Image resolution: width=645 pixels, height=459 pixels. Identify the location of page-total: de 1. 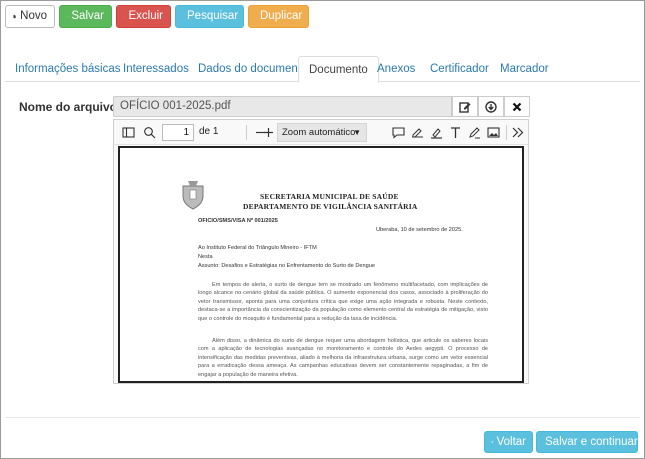
(209, 131).